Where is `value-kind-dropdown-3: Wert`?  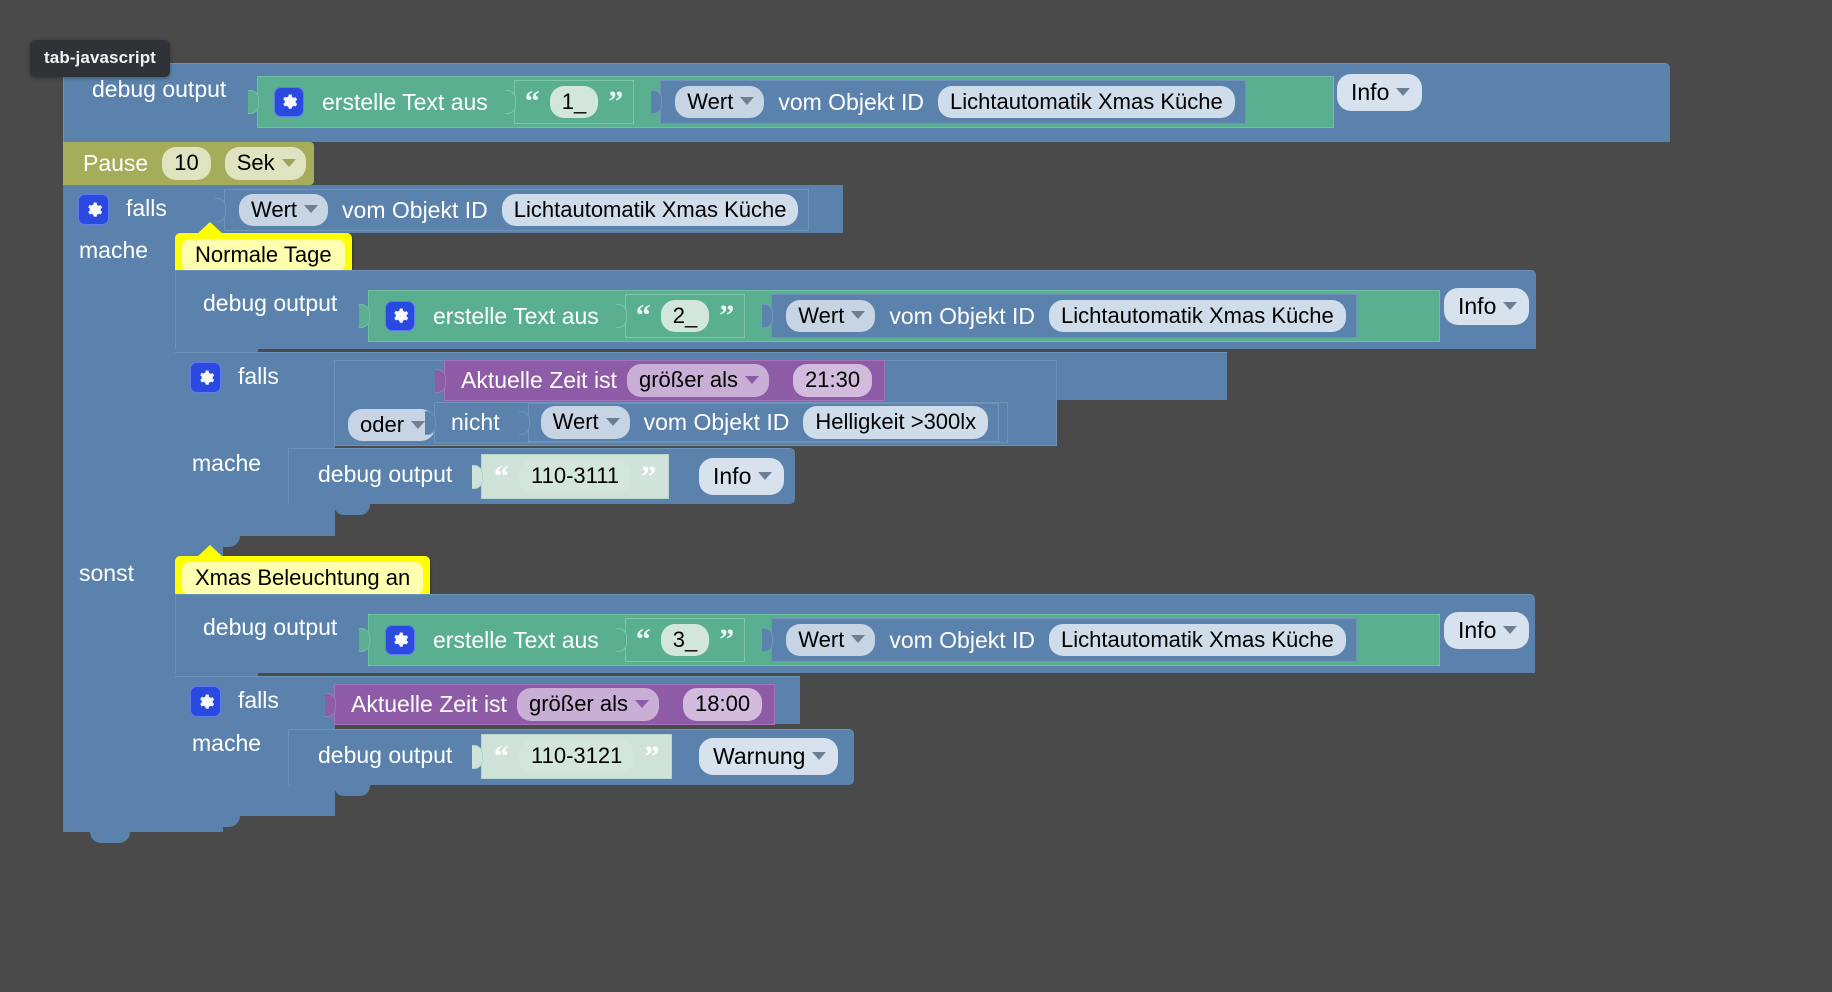
value-kind-dropdown-3: Wert is located at coordinates (831, 316).